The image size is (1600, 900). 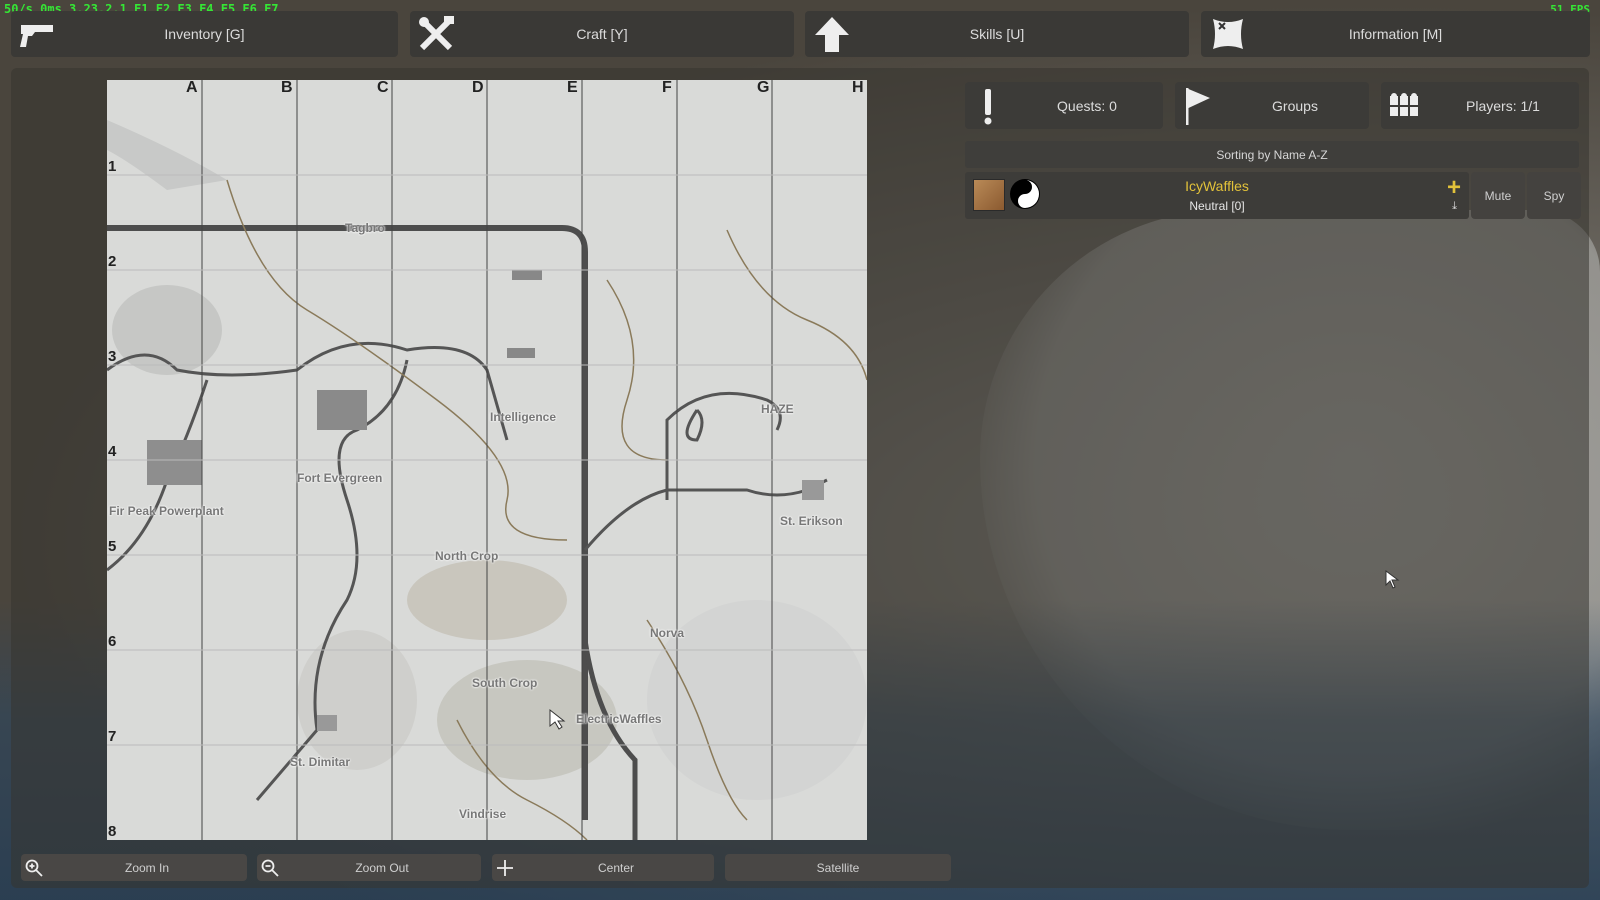 I want to click on groups-button: Groups, so click(x=1272, y=105).